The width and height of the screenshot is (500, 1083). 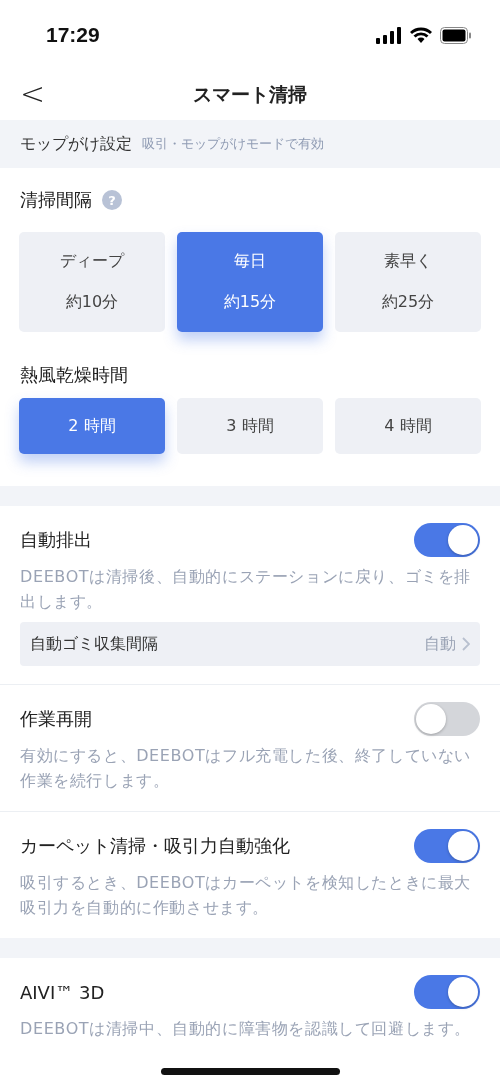 I want to click on page-title: スマート清掃, so click(x=250, y=94).